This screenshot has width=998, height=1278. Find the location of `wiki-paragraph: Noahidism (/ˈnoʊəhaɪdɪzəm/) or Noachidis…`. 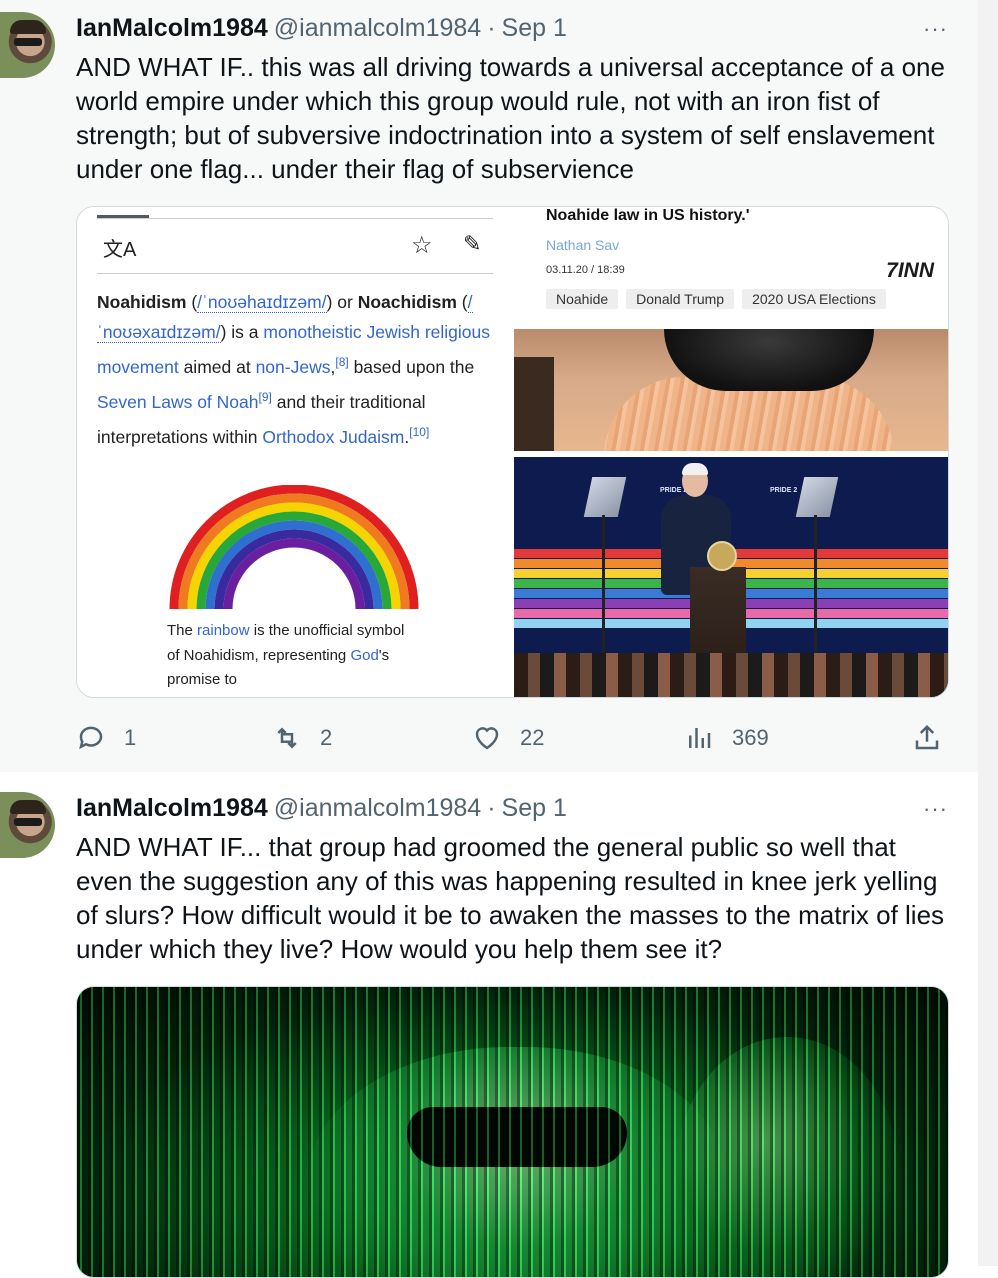

wiki-paragraph: Noahidism (/ˈnoʊəhaɪdɪzəm/) or Noachidis… is located at coordinates (294, 369).